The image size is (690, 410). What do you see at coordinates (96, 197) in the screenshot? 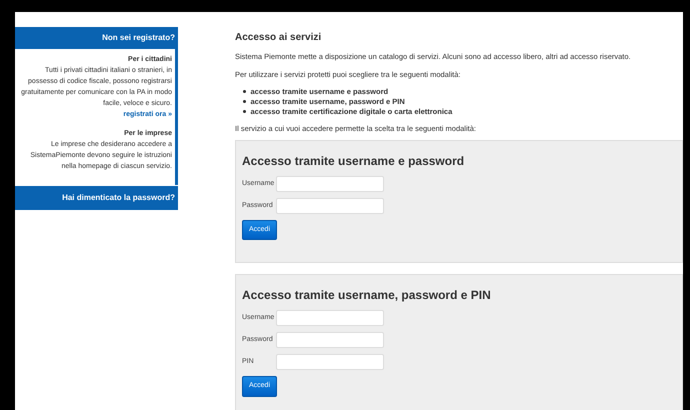
I see `forgot-password-link: Hai dimenticato la password?` at bounding box center [96, 197].